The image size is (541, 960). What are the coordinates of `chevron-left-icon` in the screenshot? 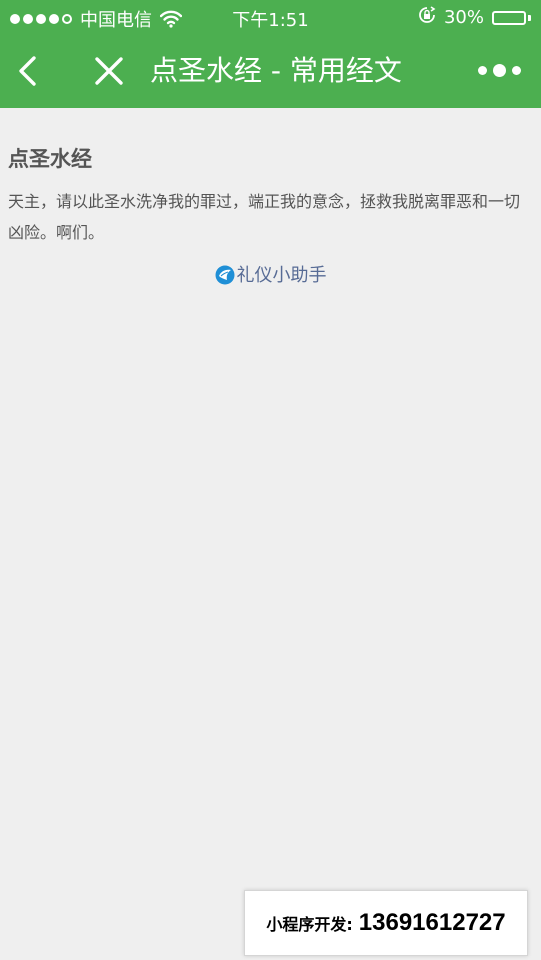 It's located at (27, 71).